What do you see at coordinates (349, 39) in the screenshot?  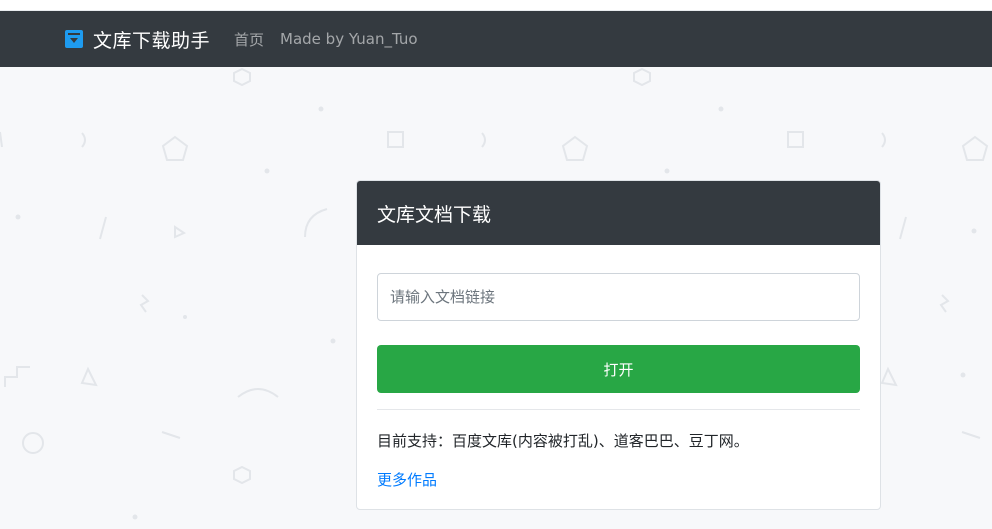 I see `nav-link-author: Made by Yuan_Tuo` at bounding box center [349, 39].